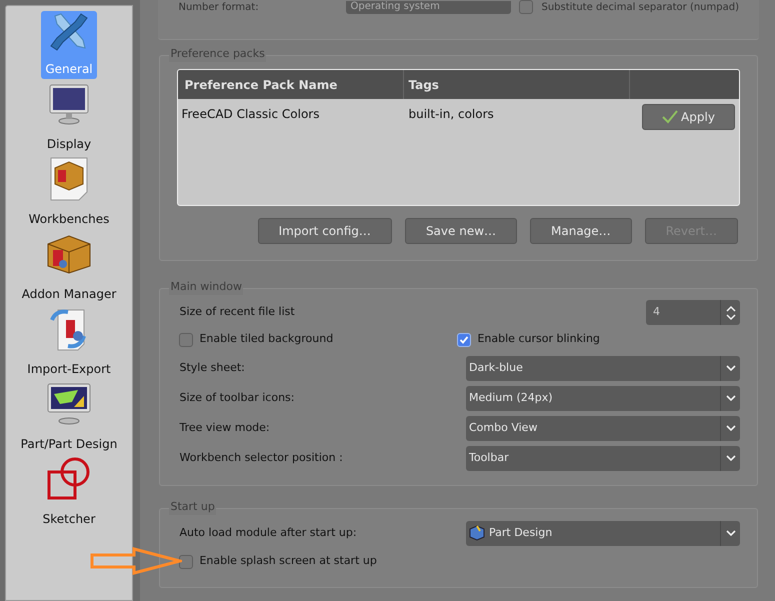 This screenshot has width=775, height=601. I want to click on checkbox-label: Enable splash screen at start up, so click(288, 561).